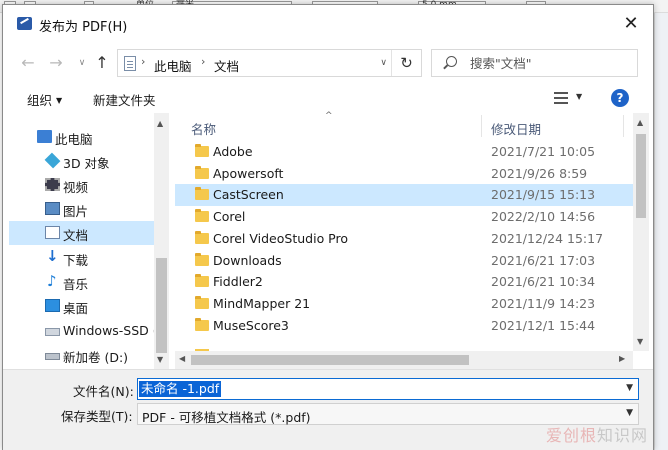 The height and width of the screenshot is (450, 668). Describe the element at coordinates (543, 195) in the screenshot. I see `file-modified-date: 2021/9/15 15:13` at that location.